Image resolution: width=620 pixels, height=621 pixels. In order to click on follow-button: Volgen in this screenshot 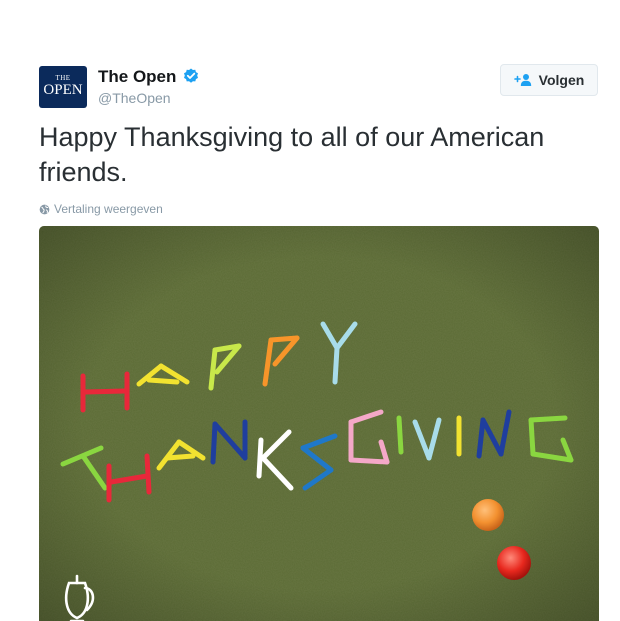, I will do `click(549, 80)`.